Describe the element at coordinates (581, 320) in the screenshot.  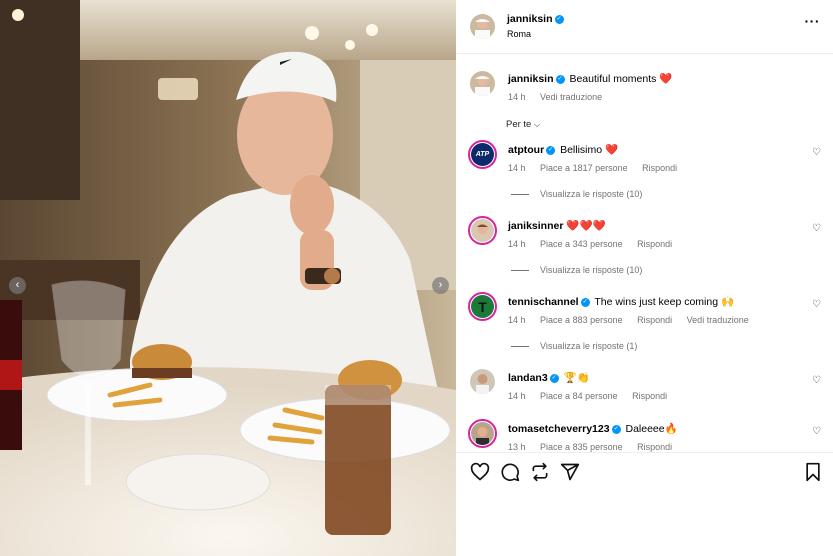
I see `comment-likes: Piace a 883 persone` at that location.